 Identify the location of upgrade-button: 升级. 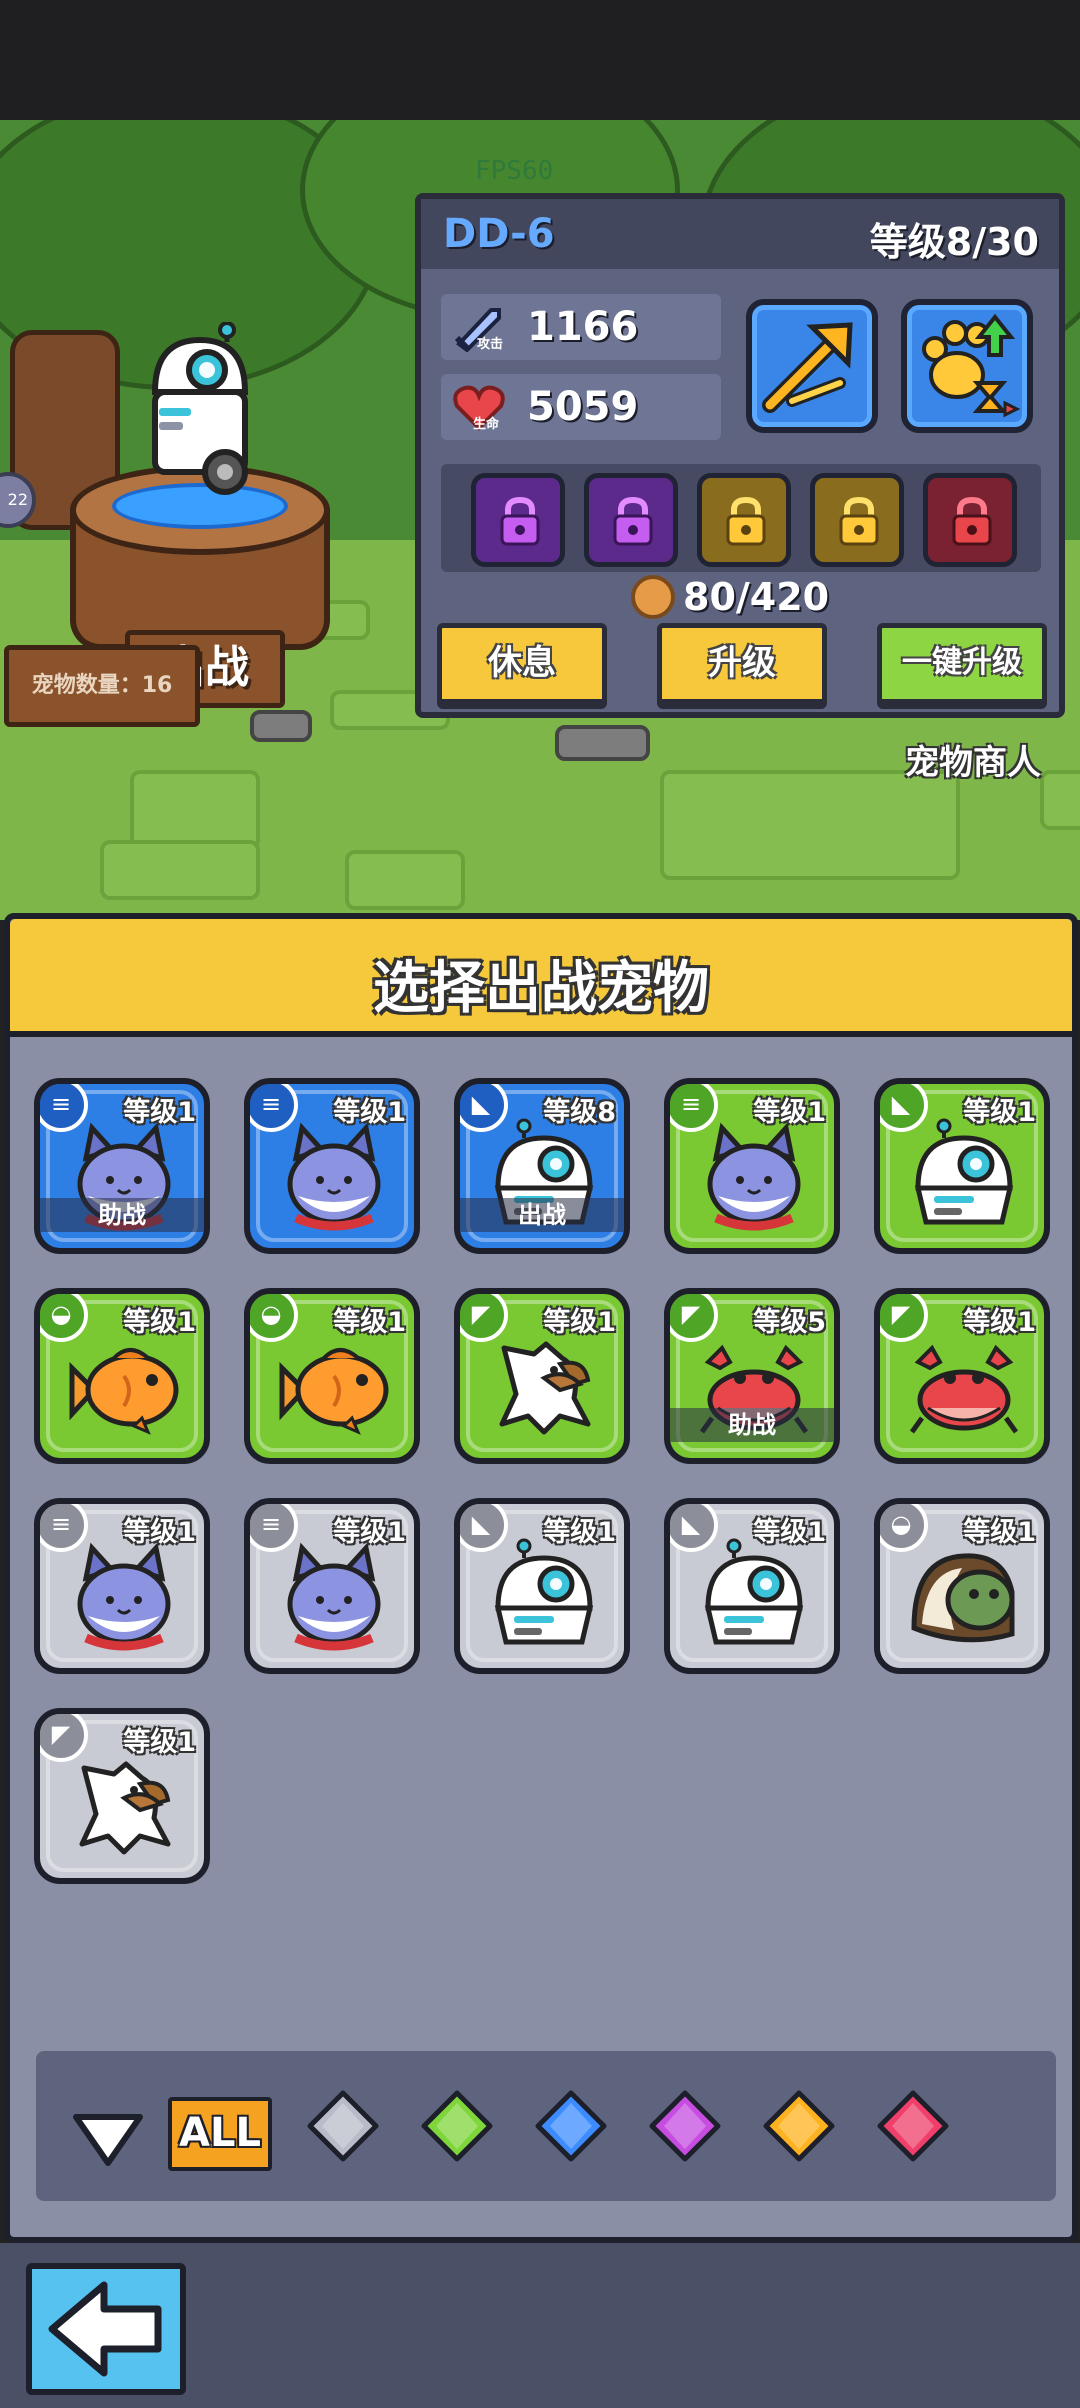
(742, 666).